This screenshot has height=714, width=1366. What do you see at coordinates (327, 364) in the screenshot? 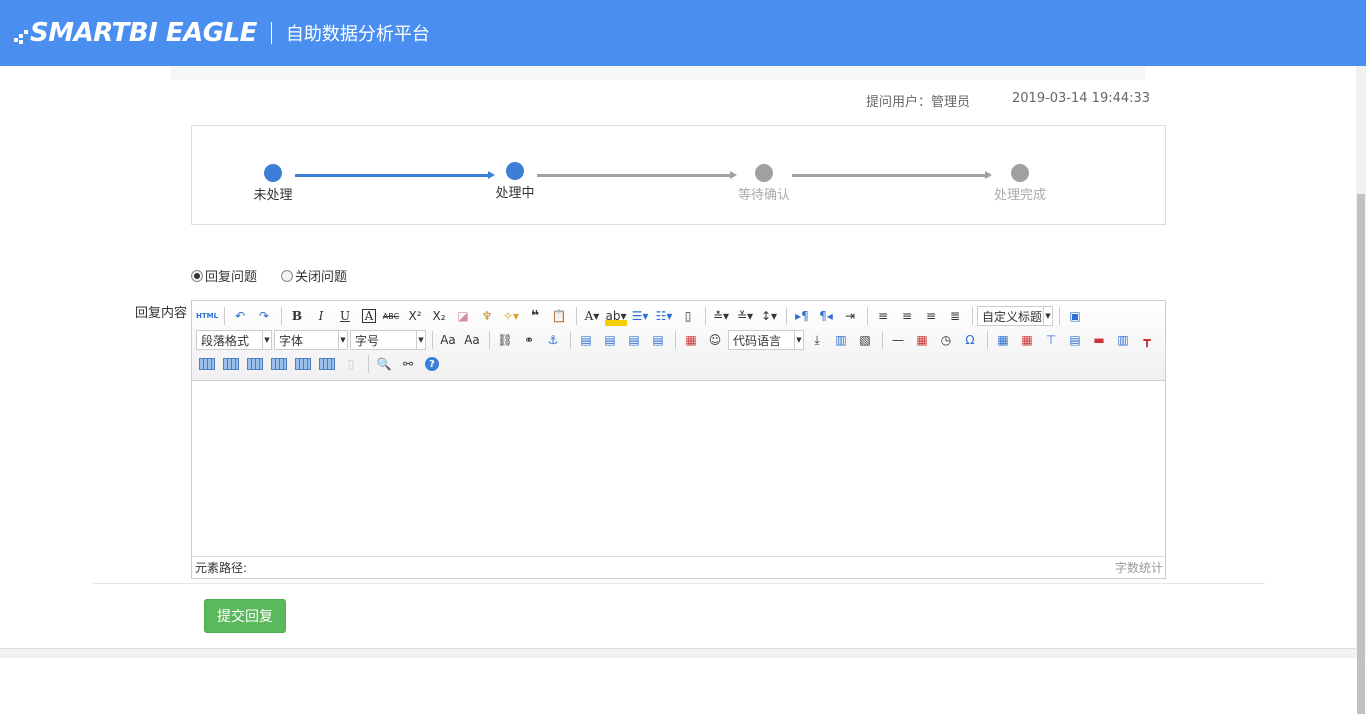
I see `split-to-cols-icon` at bounding box center [327, 364].